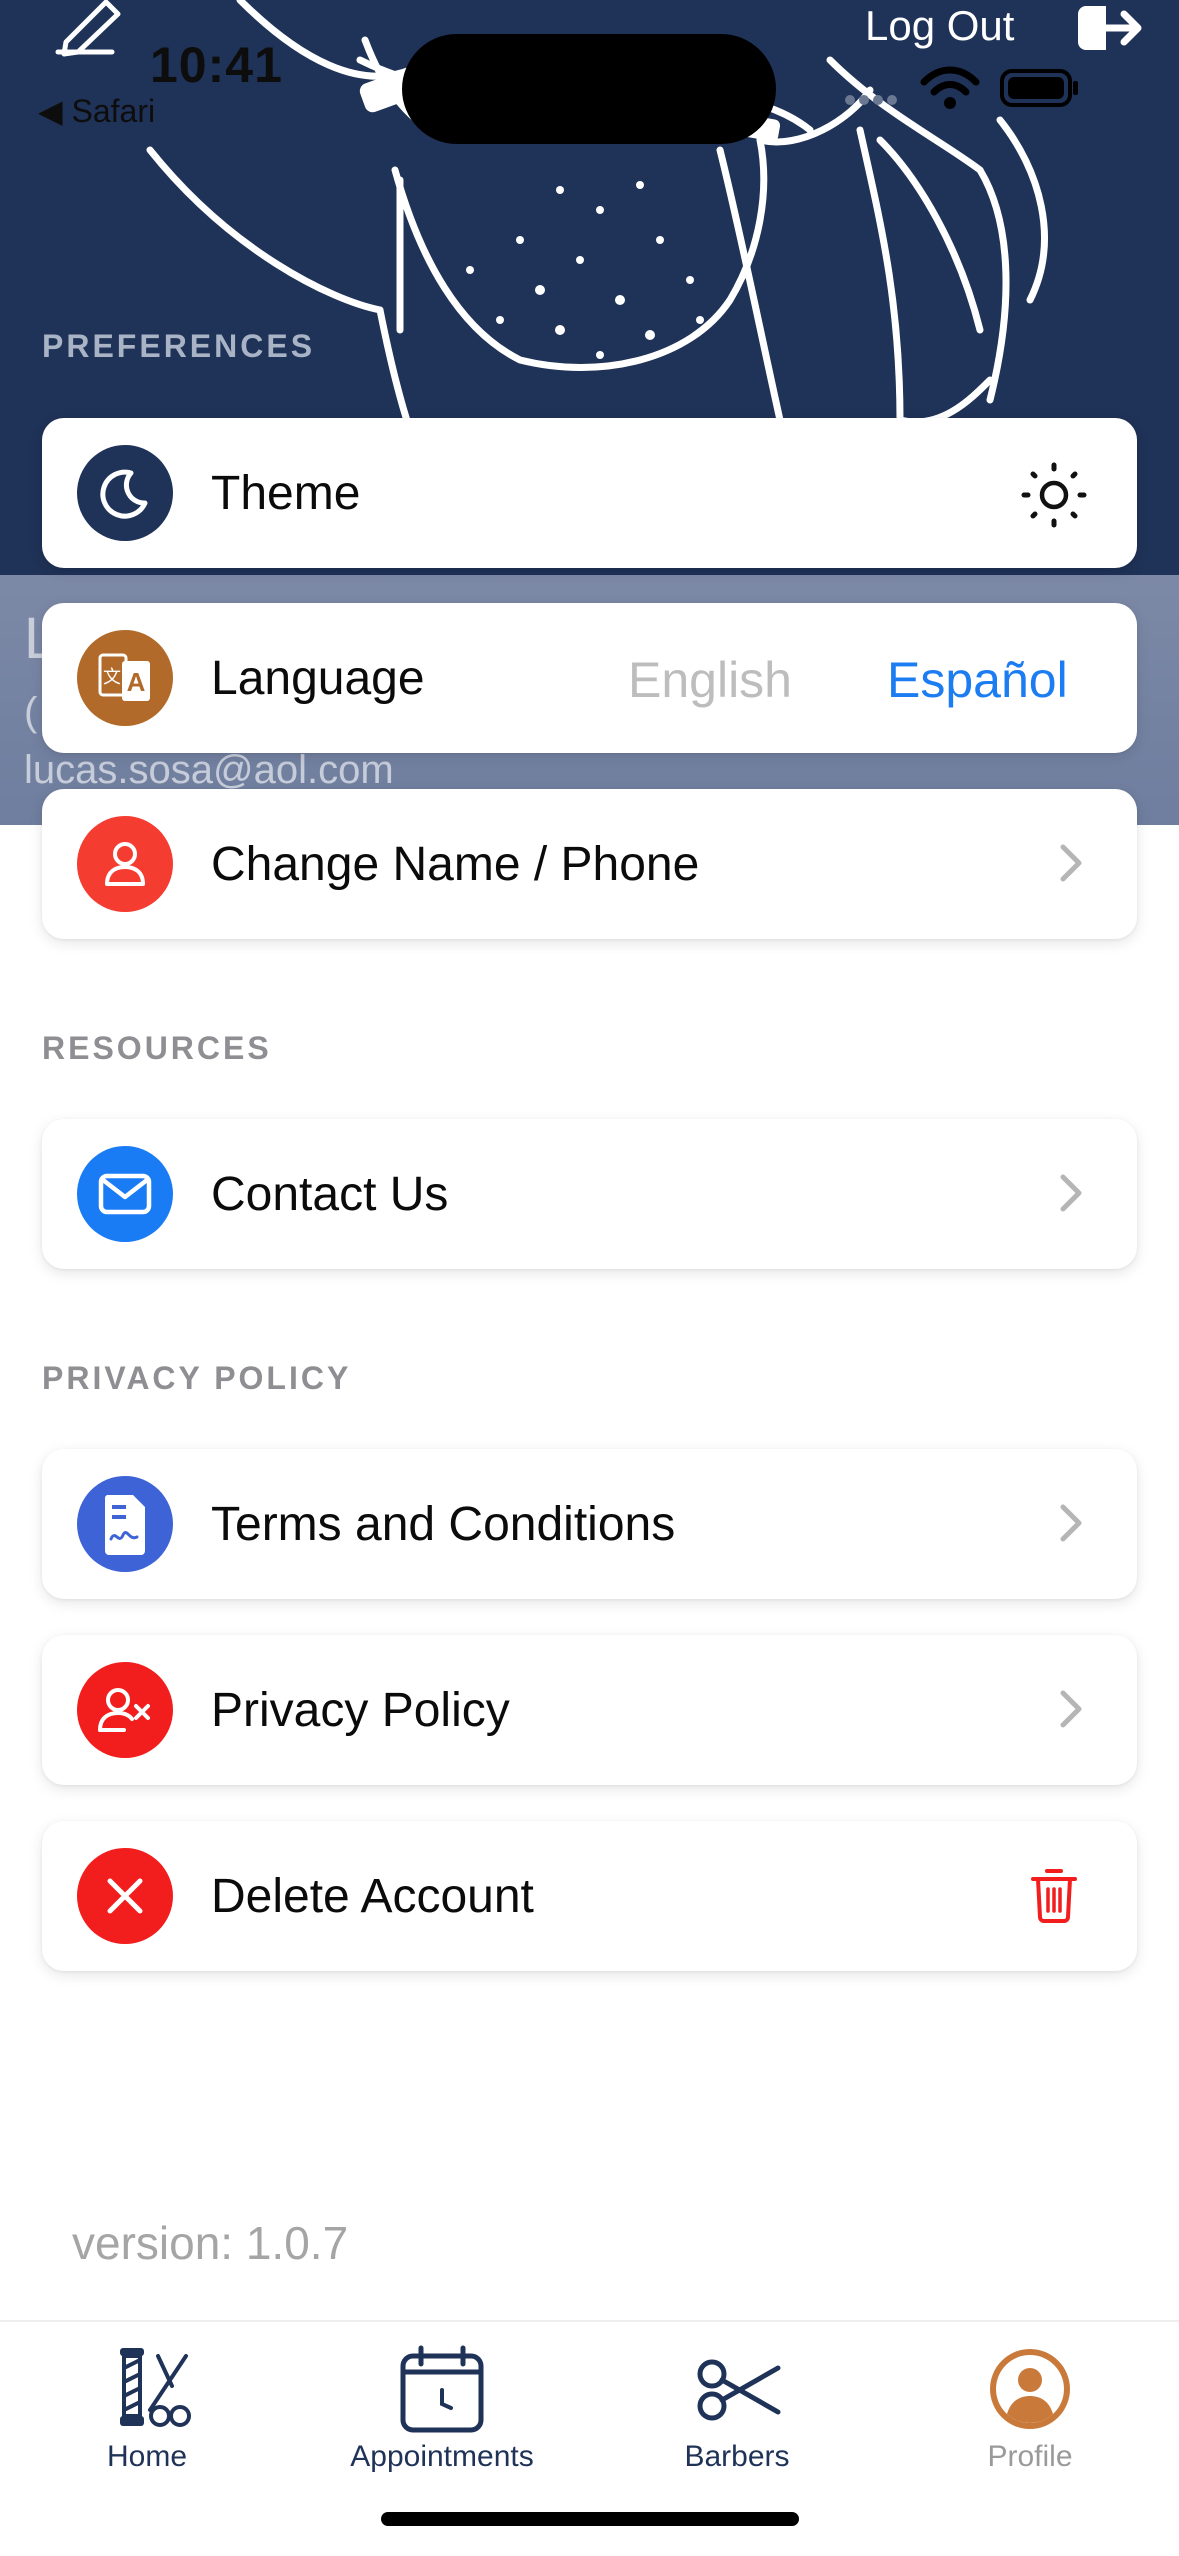  Describe the element at coordinates (360, 1710) in the screenshot. I see `privacy-label: Privacy Policy` at that location.